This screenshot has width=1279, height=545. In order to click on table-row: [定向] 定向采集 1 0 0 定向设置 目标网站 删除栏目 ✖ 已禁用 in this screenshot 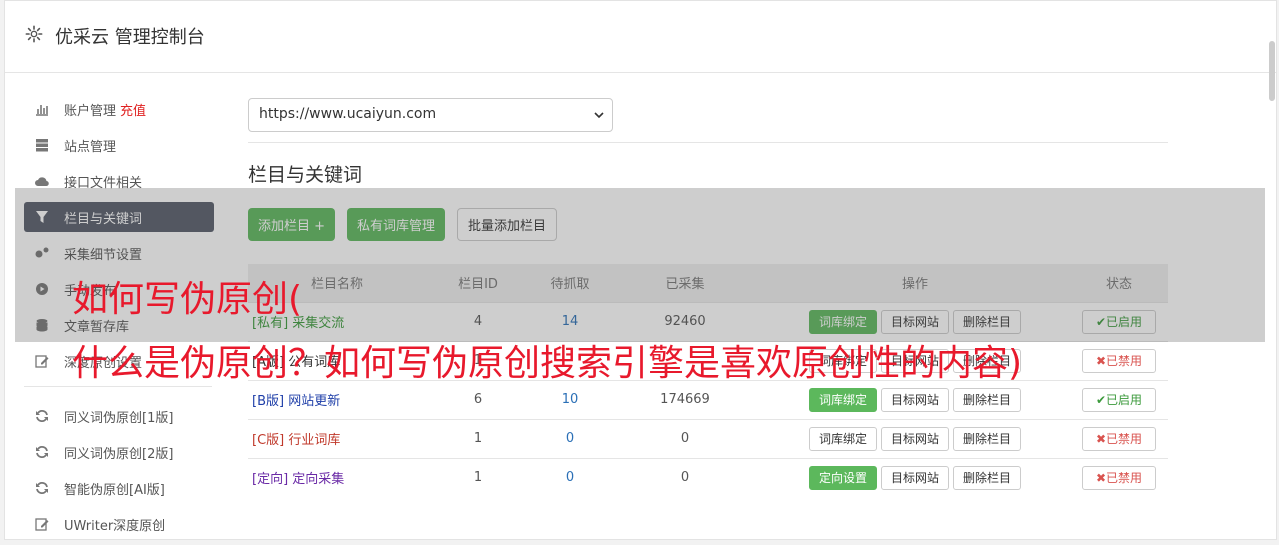, I will do `click(708, 477)`.